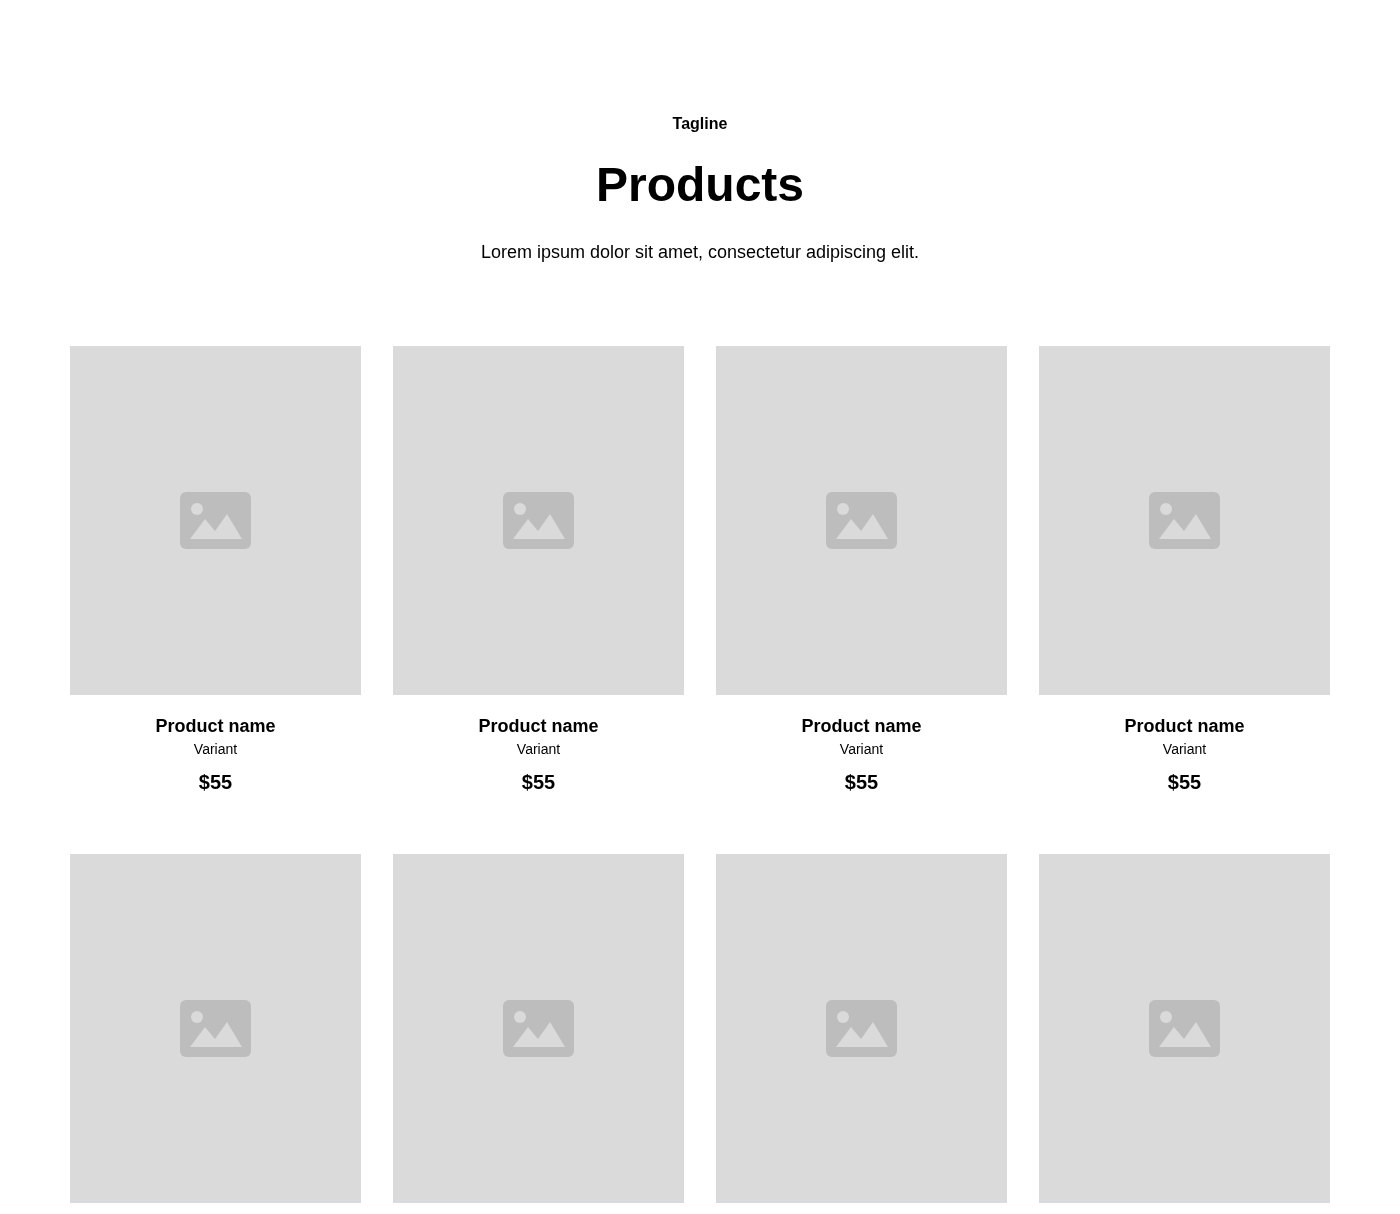 This screenshot has height=1214, width=1400. What do you see at coordinates (700, 185) in the screenshot?
I see `page-title: Products` at bounding box center [700, 185].